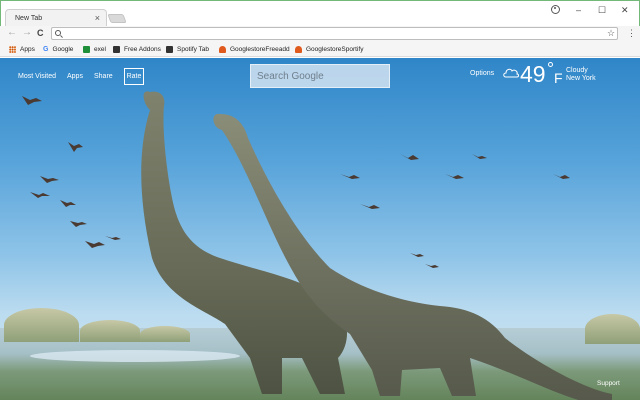  What do you see at coordinates (533, 74) in the screenshot?
I see `weather-temperature: 49` at bounding box center [533, 74].